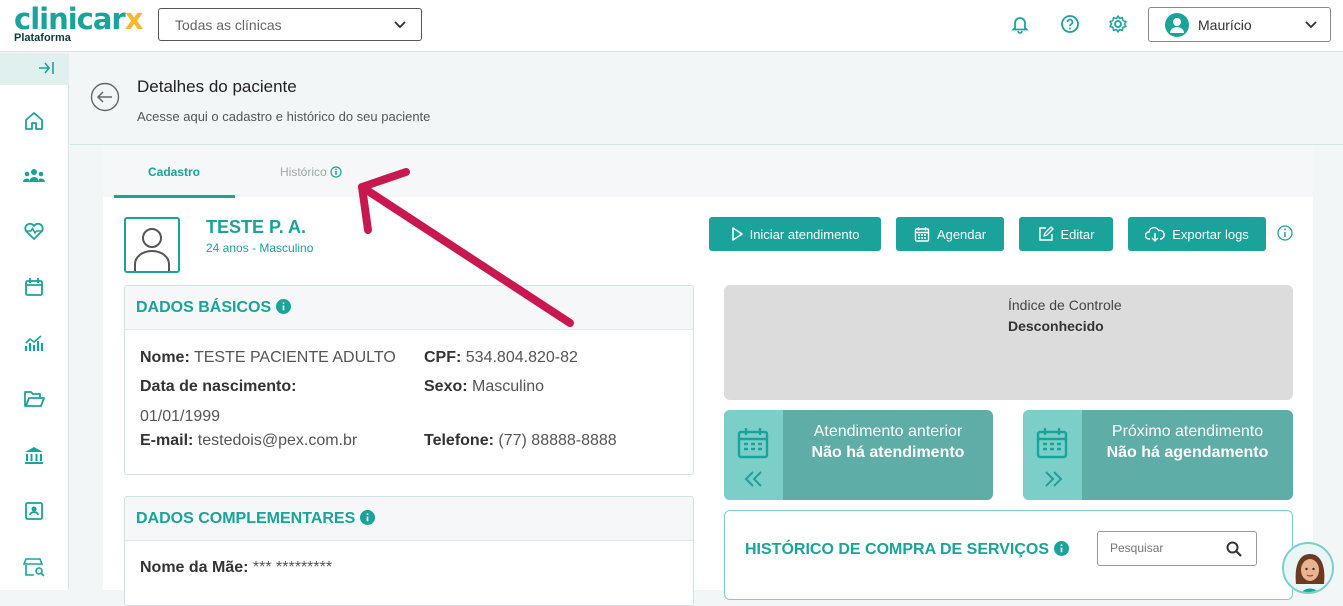  I want to click on next-appointment-text: Próximo atendimento Não há agendamento, so click(1187, 455).